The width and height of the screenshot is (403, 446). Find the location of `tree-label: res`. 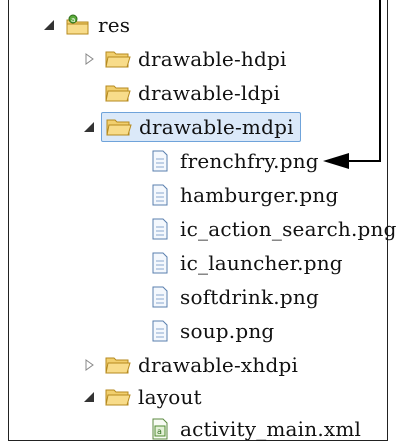

tree-label: res is located at coordinates (114, 25).